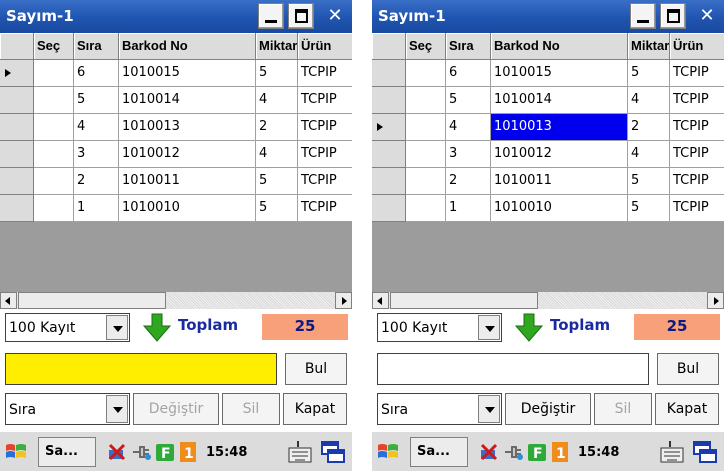 The width and height of the screenshot is (724, 471). Describe the element at coordinates (439, 327) in the screenshot. I see `record-limit-select: 100 Kayıt` at that location.